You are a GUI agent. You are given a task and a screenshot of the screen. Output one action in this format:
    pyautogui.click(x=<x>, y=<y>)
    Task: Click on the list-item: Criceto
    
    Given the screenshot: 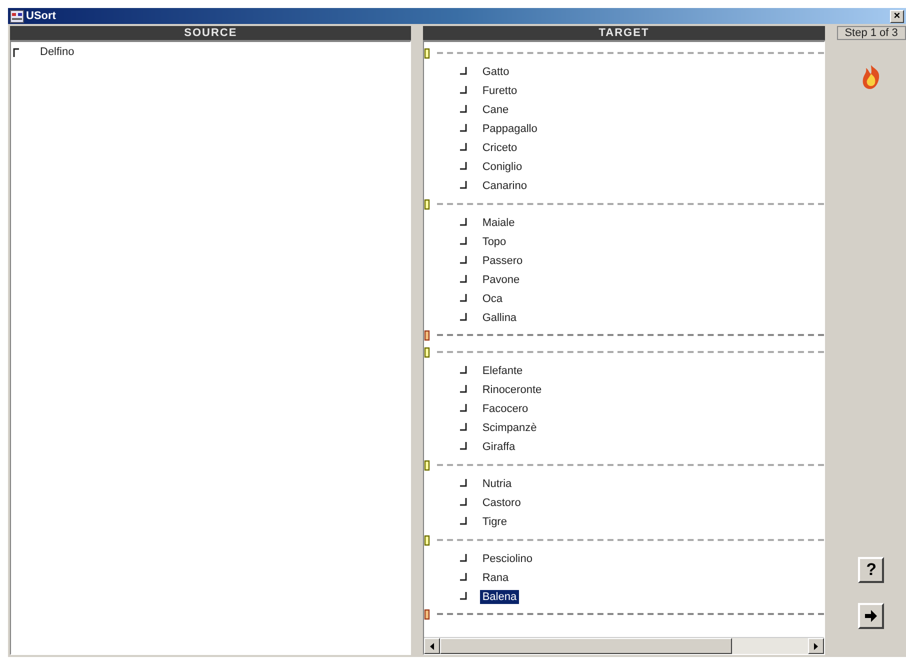 What is the action you would take?
    pyautogui.click(x=500, y=147)
    